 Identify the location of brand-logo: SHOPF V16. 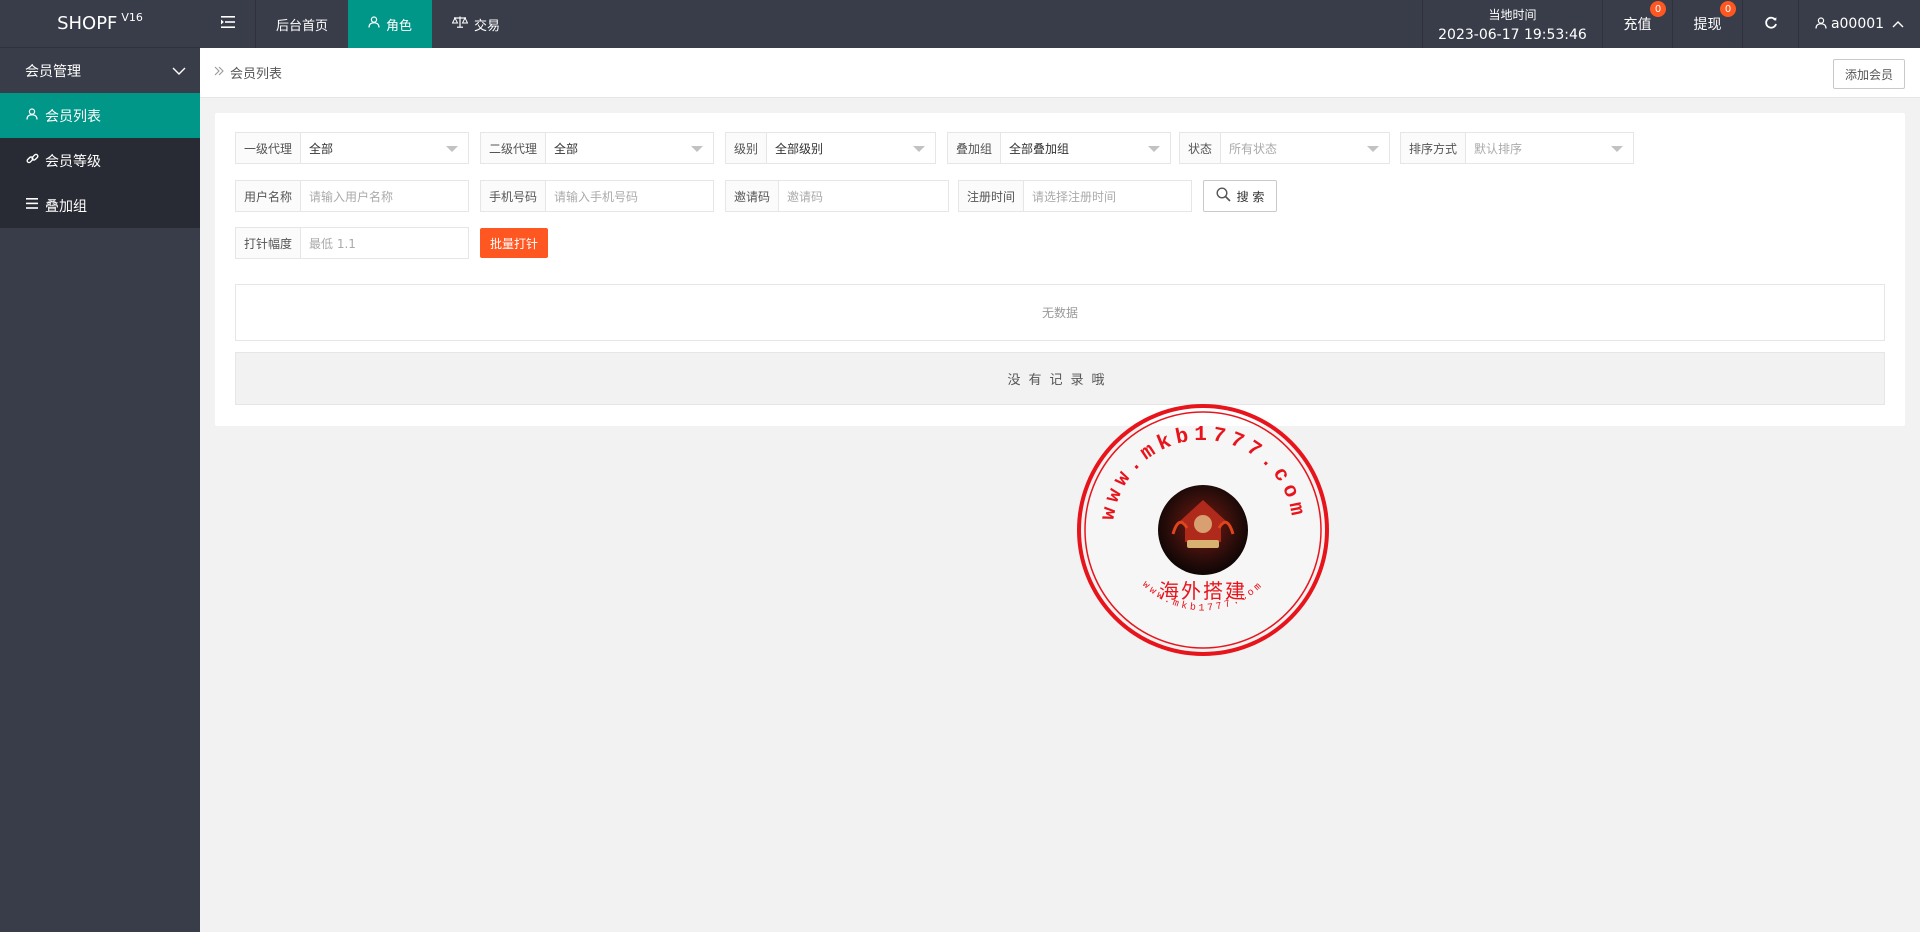
(100, 24).